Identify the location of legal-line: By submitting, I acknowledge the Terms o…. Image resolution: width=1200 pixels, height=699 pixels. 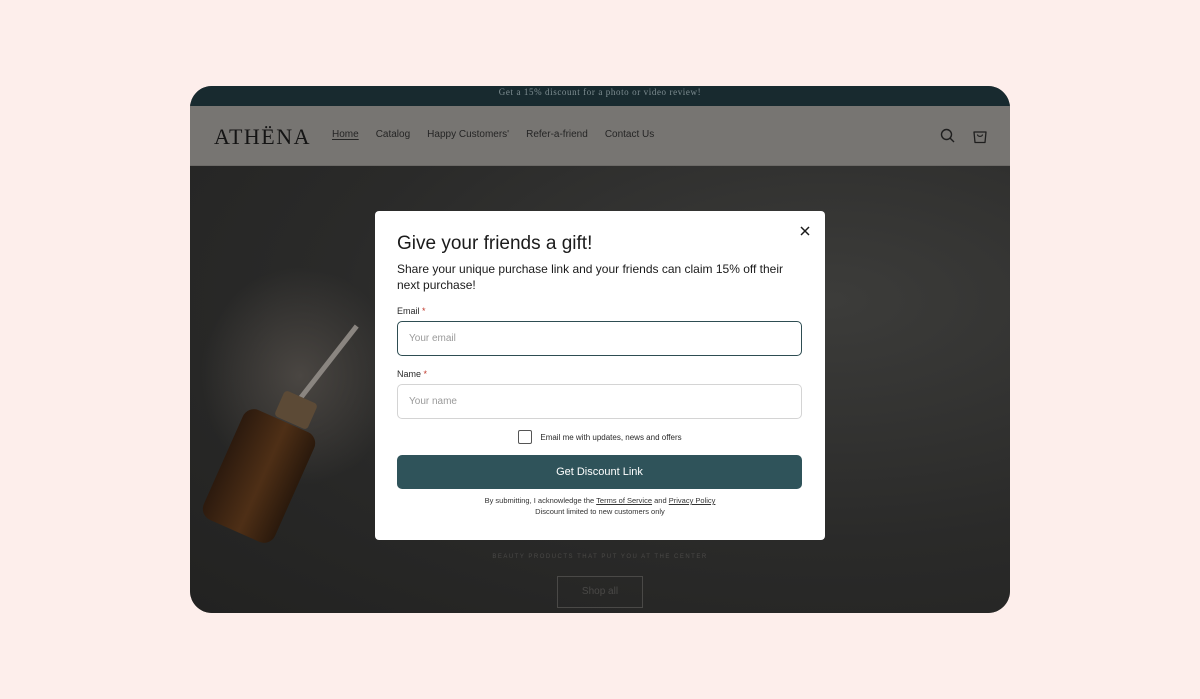
(600, 500).